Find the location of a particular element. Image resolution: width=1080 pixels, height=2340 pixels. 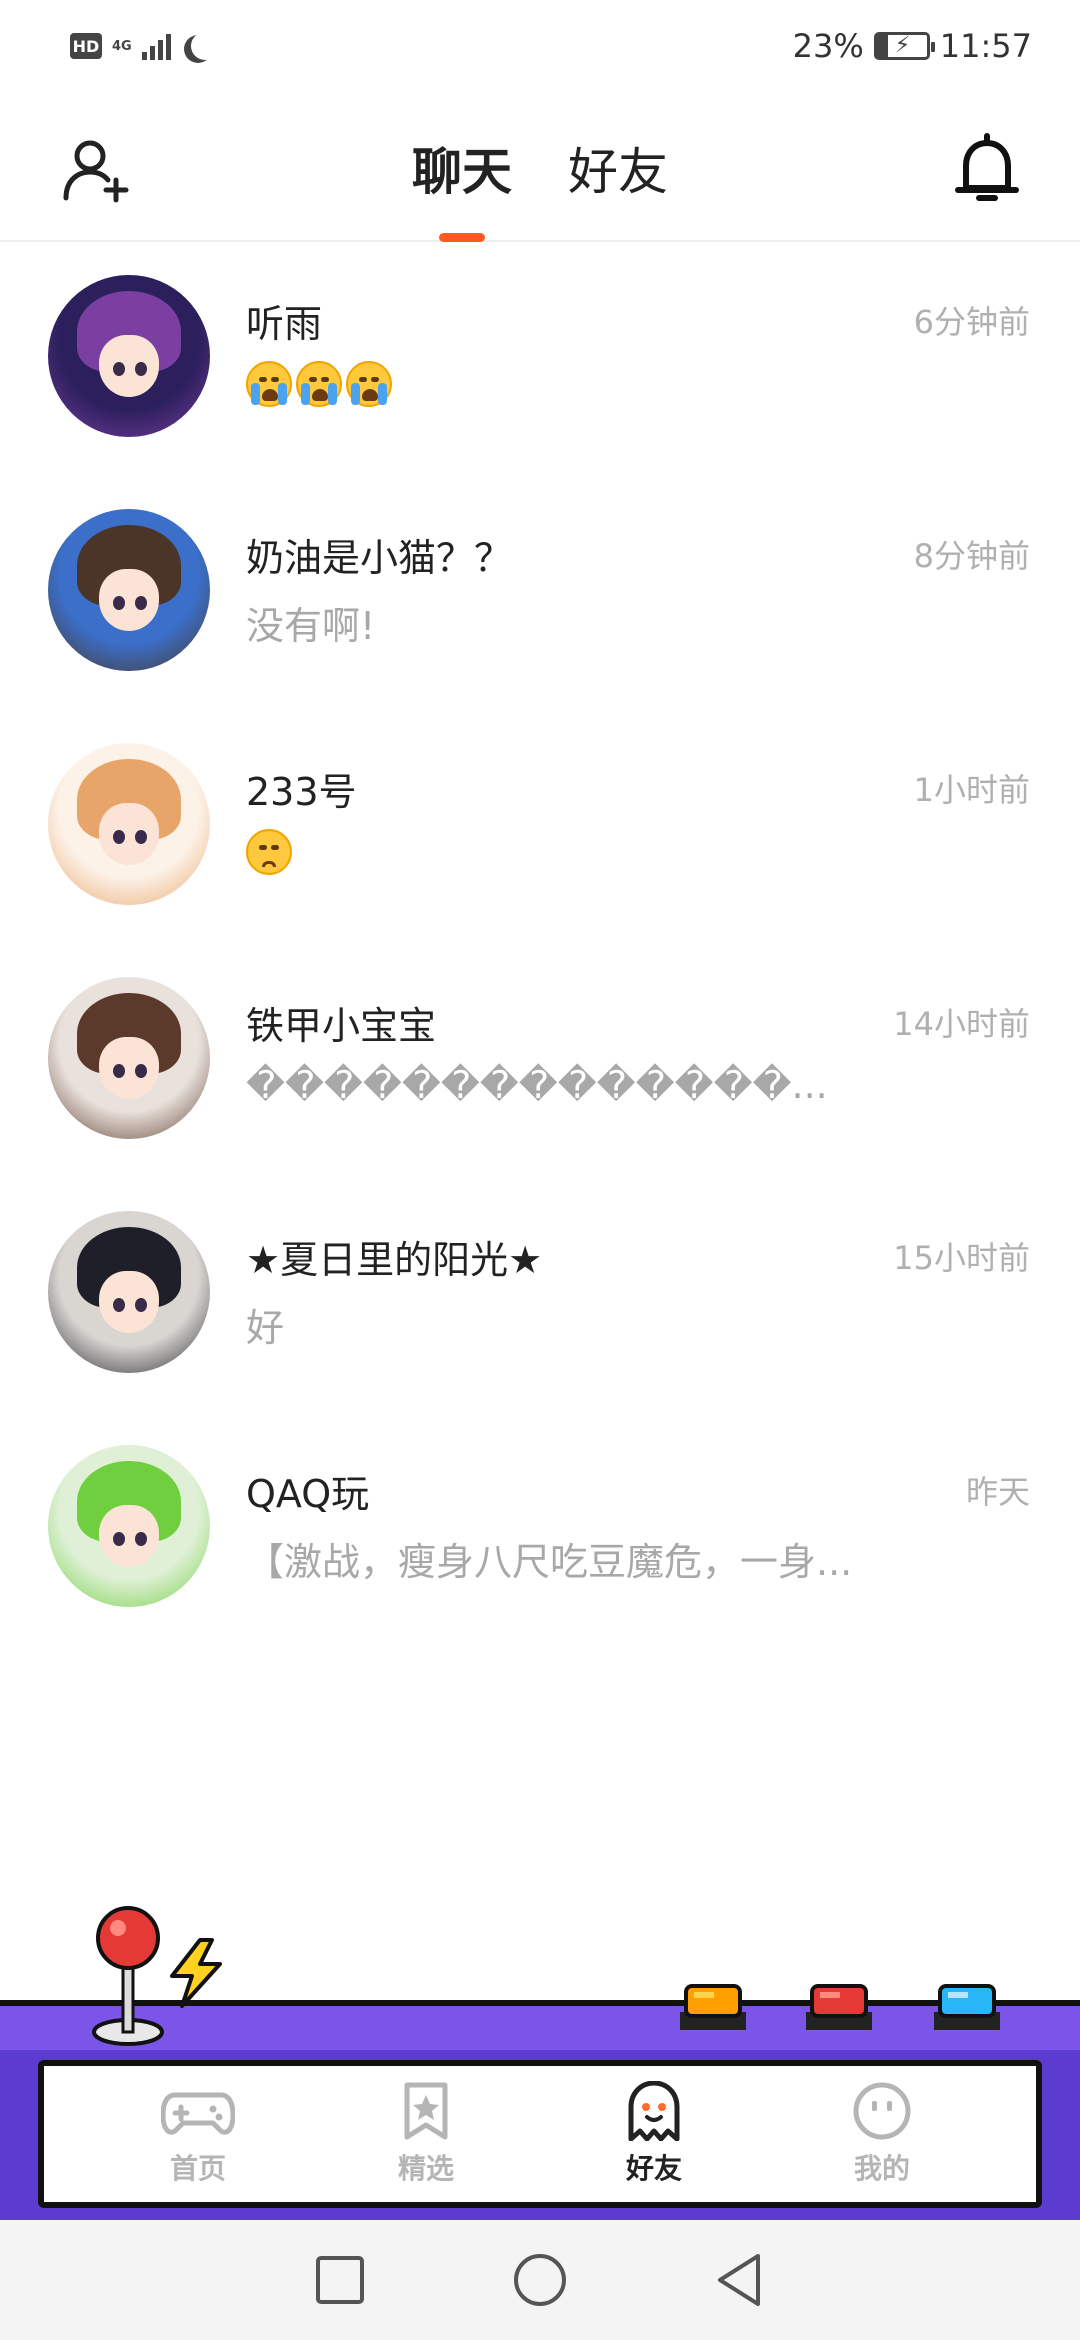

chat-time: 昨天 is located at coordinates (997, 1492).